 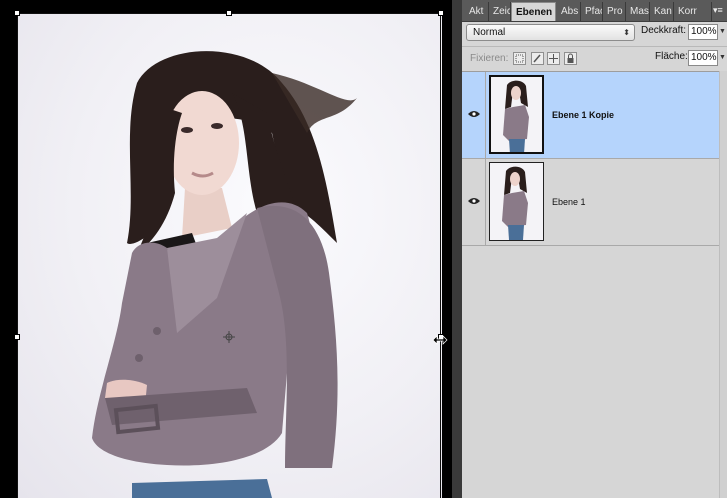 What do you see at coordinates (723, 32) in the screenshot?
I see `opacity-dropdown-icon: ▼` at bounding box center [723, 32].